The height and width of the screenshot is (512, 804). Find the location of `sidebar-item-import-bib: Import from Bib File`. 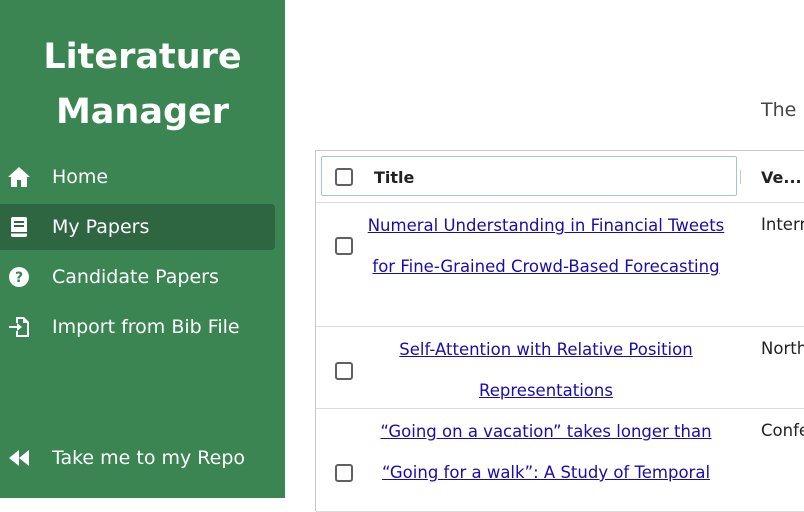

sidebar-item-import-bib: Import from Bib File is located at coordinates (137, 327).